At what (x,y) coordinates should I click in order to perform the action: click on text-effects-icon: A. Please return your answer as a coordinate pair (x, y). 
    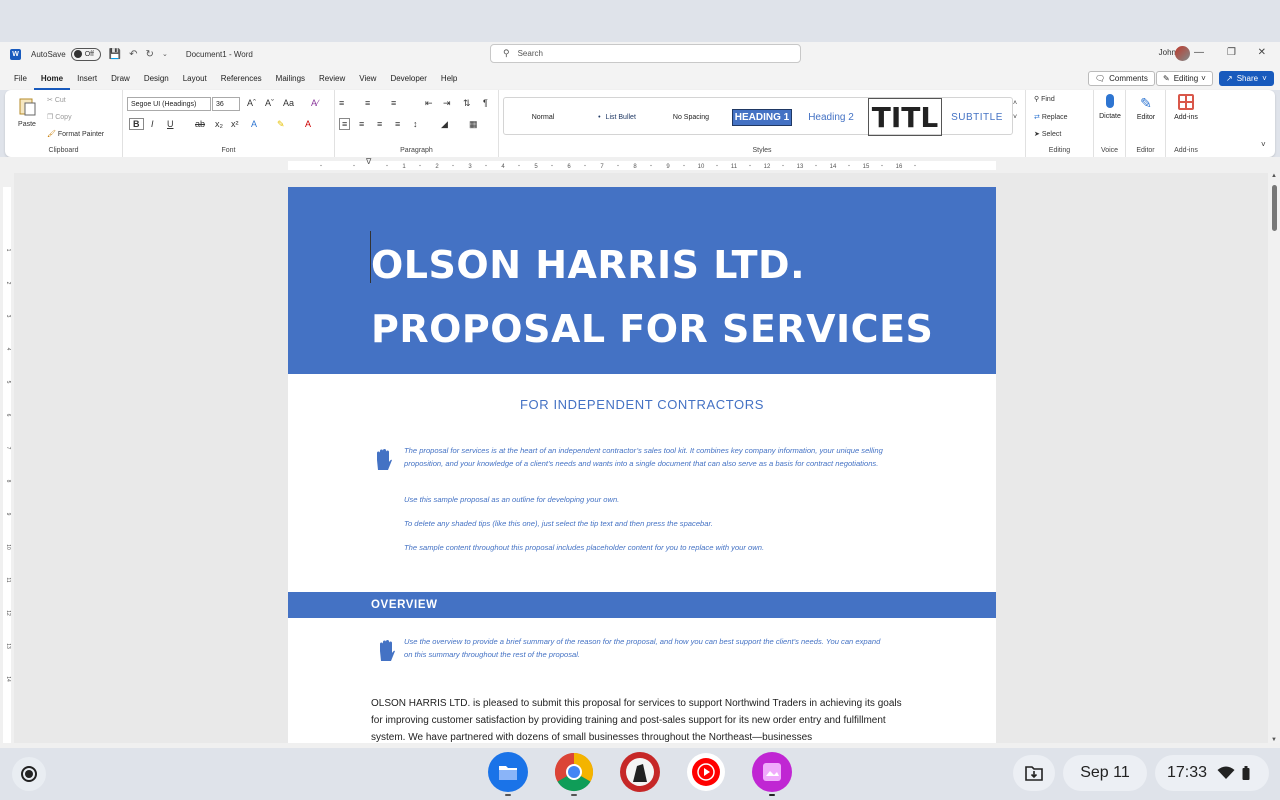
    Looking at the image, I should click on (254, 124).